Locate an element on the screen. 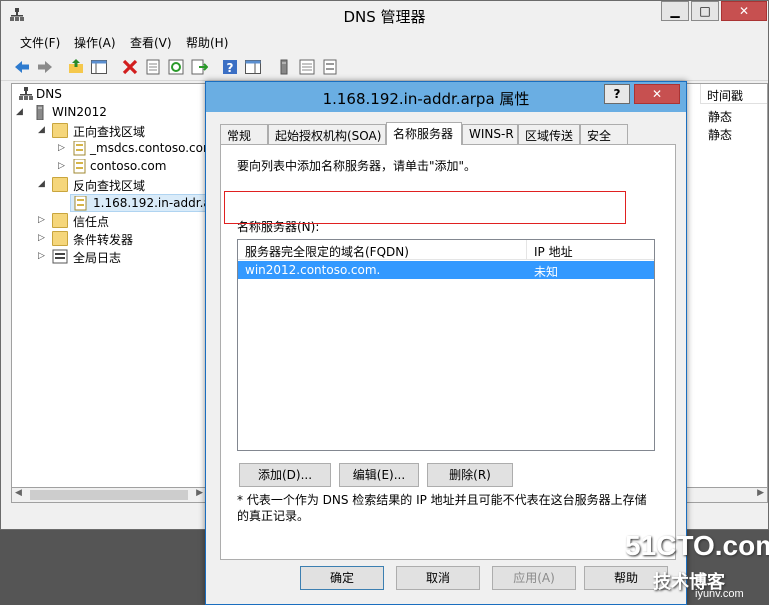 This screenshot has height=605, width=769. ip-cell: 未知 is located at coordinates (546, 272).